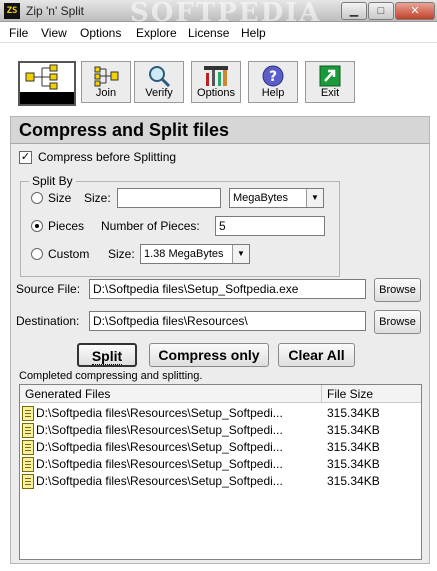 Image resolution: width=437 pixels, height=571 pixels. What do you see at coordinates (106, 93) in the screenshot?
I see `join-label: Join` at bounding box center [106, 93].